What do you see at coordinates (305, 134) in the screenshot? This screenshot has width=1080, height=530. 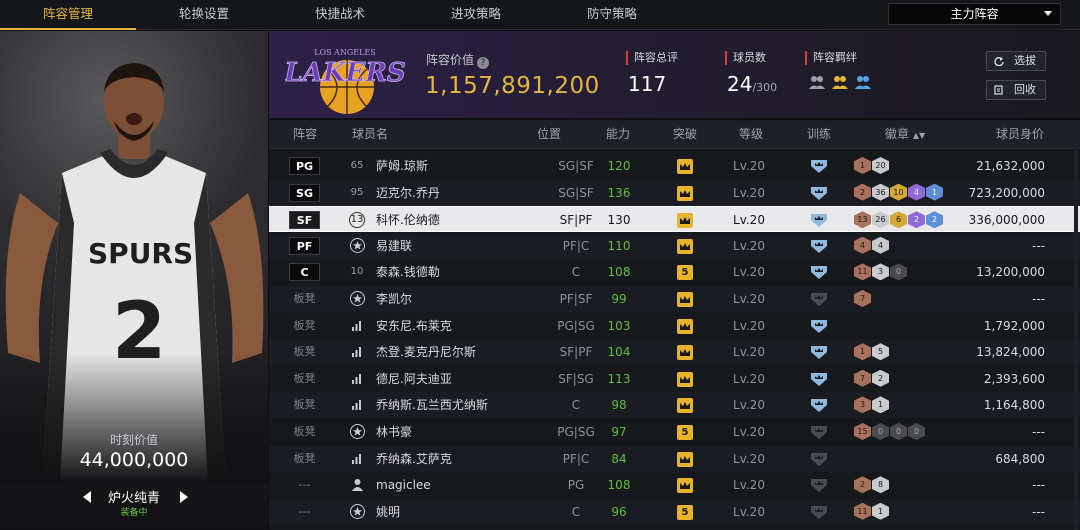 I see `col-lineup: 阵容` at bounding box center [305, 134].